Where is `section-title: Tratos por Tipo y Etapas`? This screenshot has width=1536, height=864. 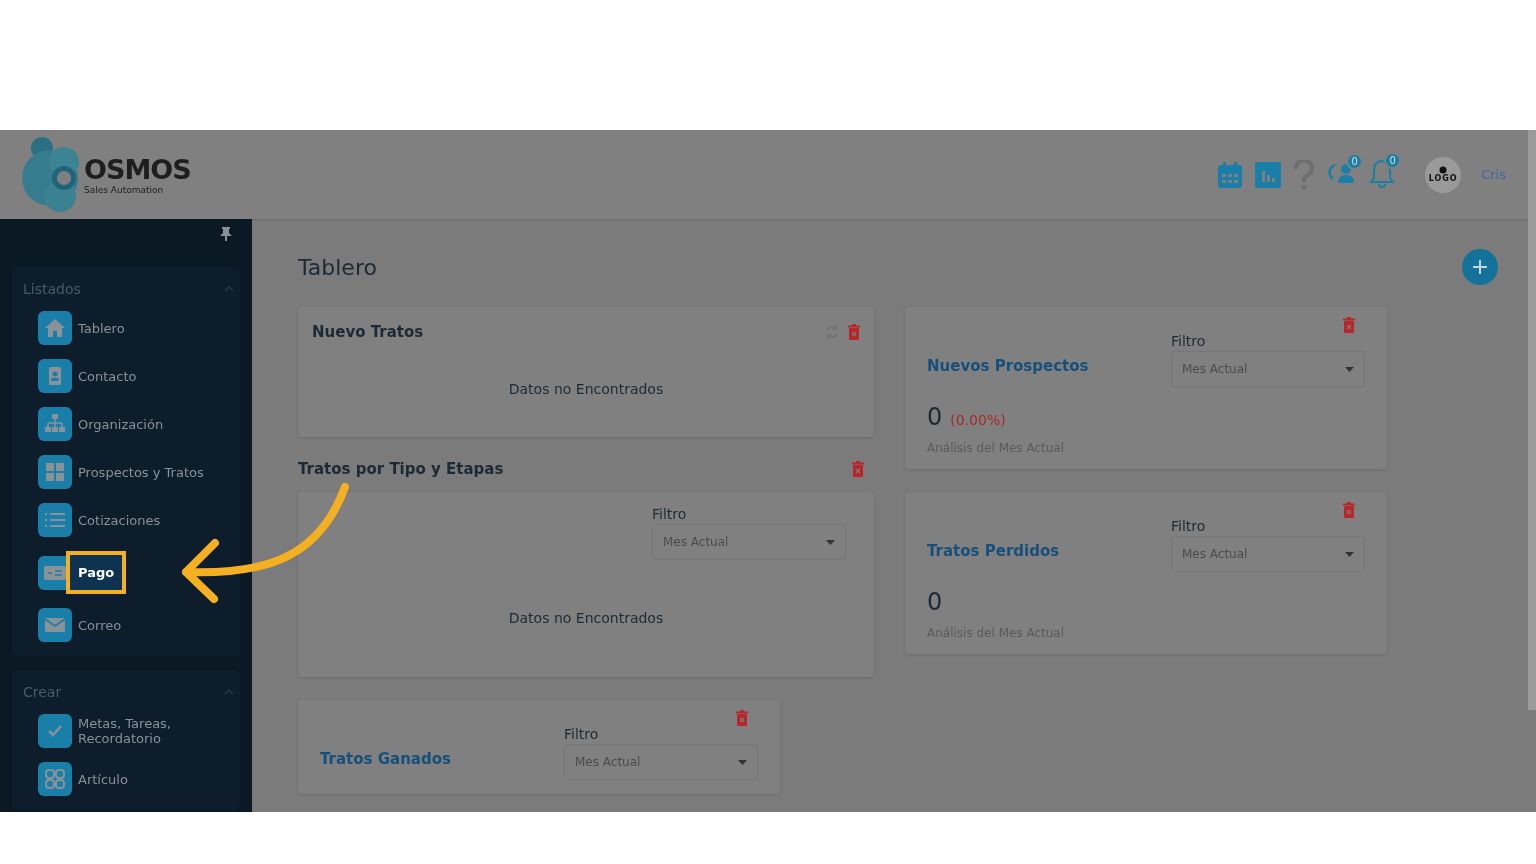
section-title: Tratos por Tipo y Etapas is located at coordinates (401, 469).